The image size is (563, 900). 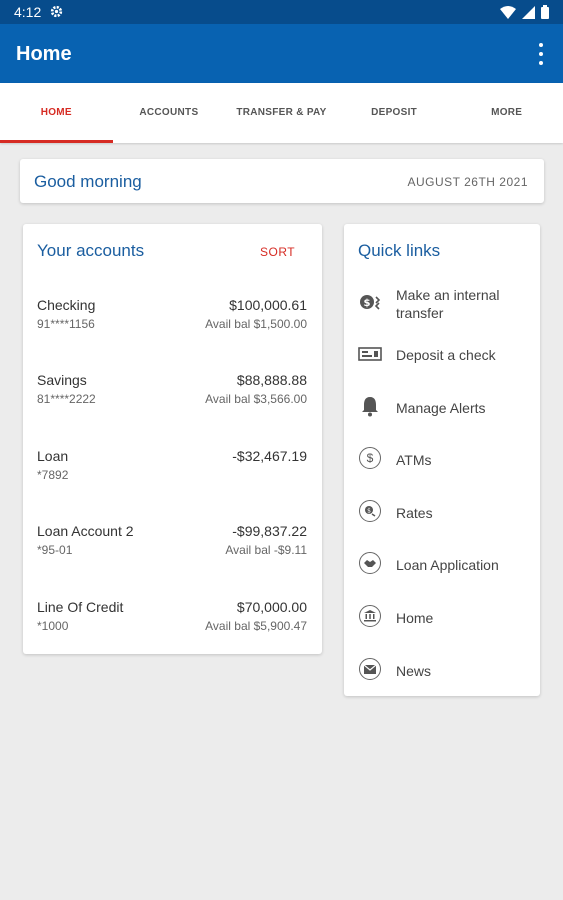 I want to click on tab-more: MORE, so click(x=506, y=113).